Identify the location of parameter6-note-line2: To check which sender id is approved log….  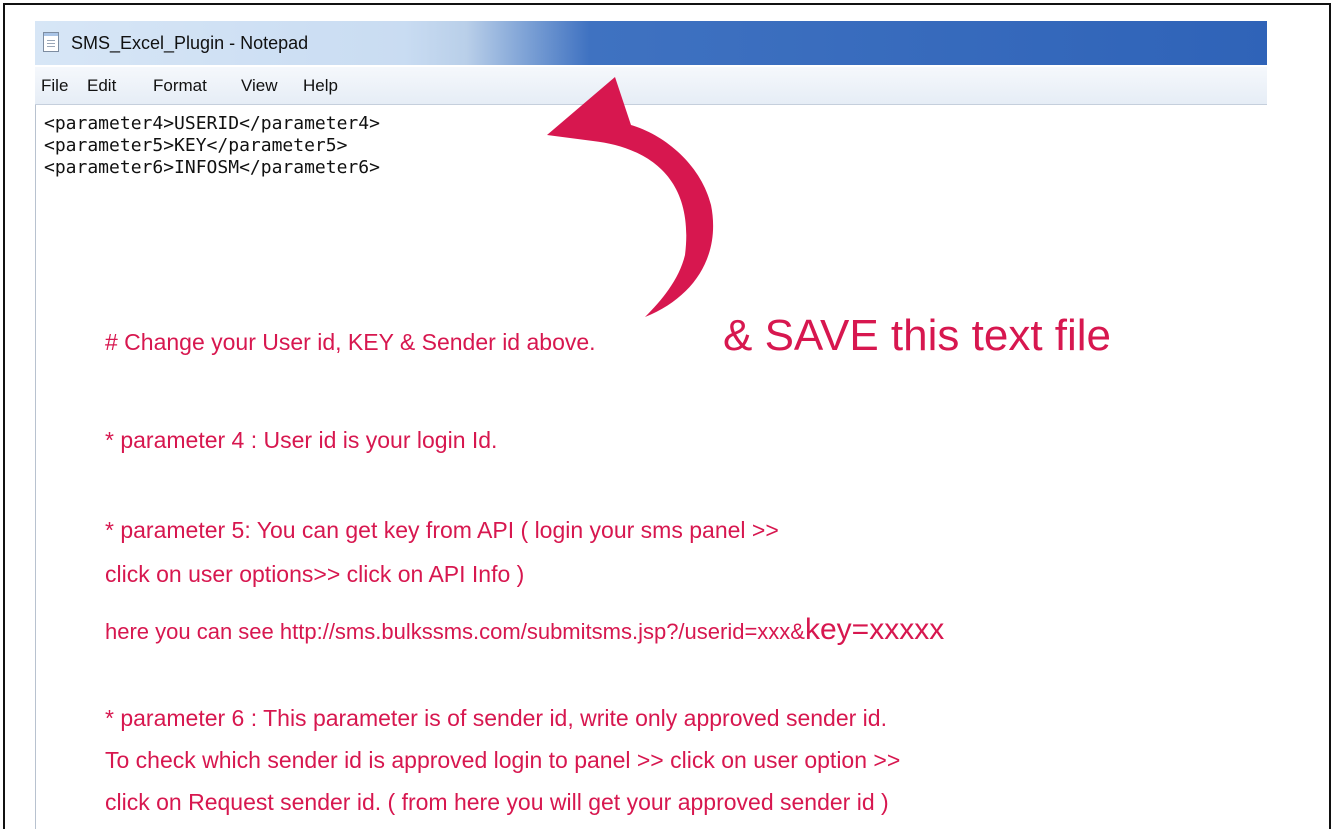
(503, 760).